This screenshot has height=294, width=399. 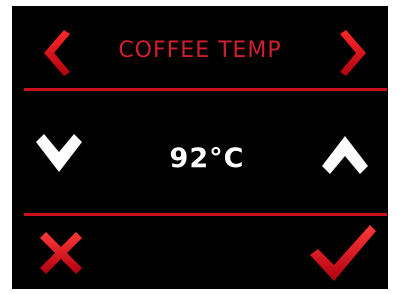 I want to click on page-title: COFFEE TEMP, so click(x=200, y=50).